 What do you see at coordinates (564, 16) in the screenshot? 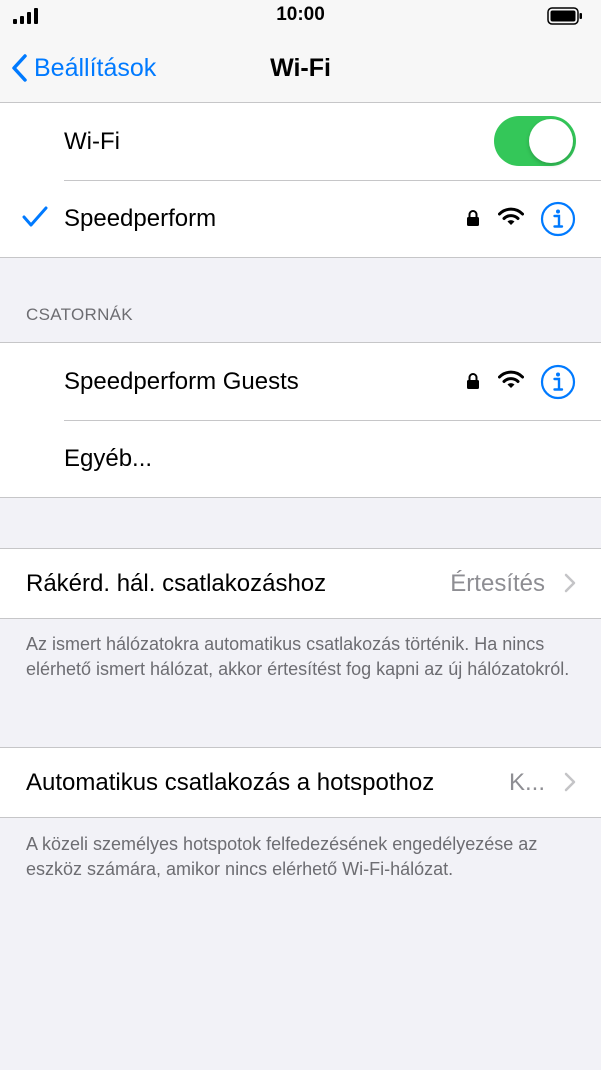
I see `battery-icon` at bounding box center [564, 16].